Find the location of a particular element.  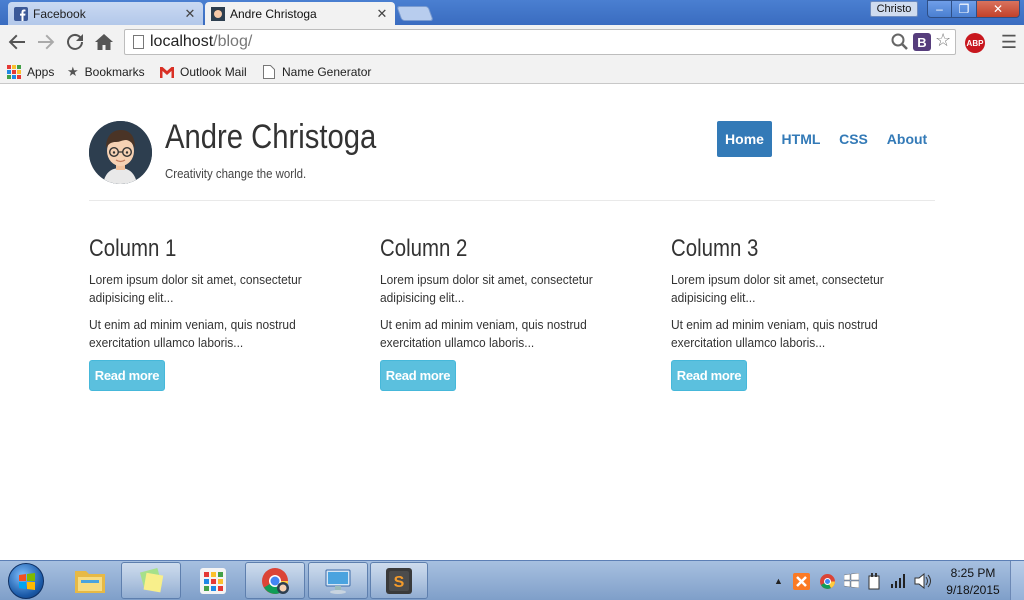

bookmark-name-generator: Name Generator is located at coordinates (317, 72).